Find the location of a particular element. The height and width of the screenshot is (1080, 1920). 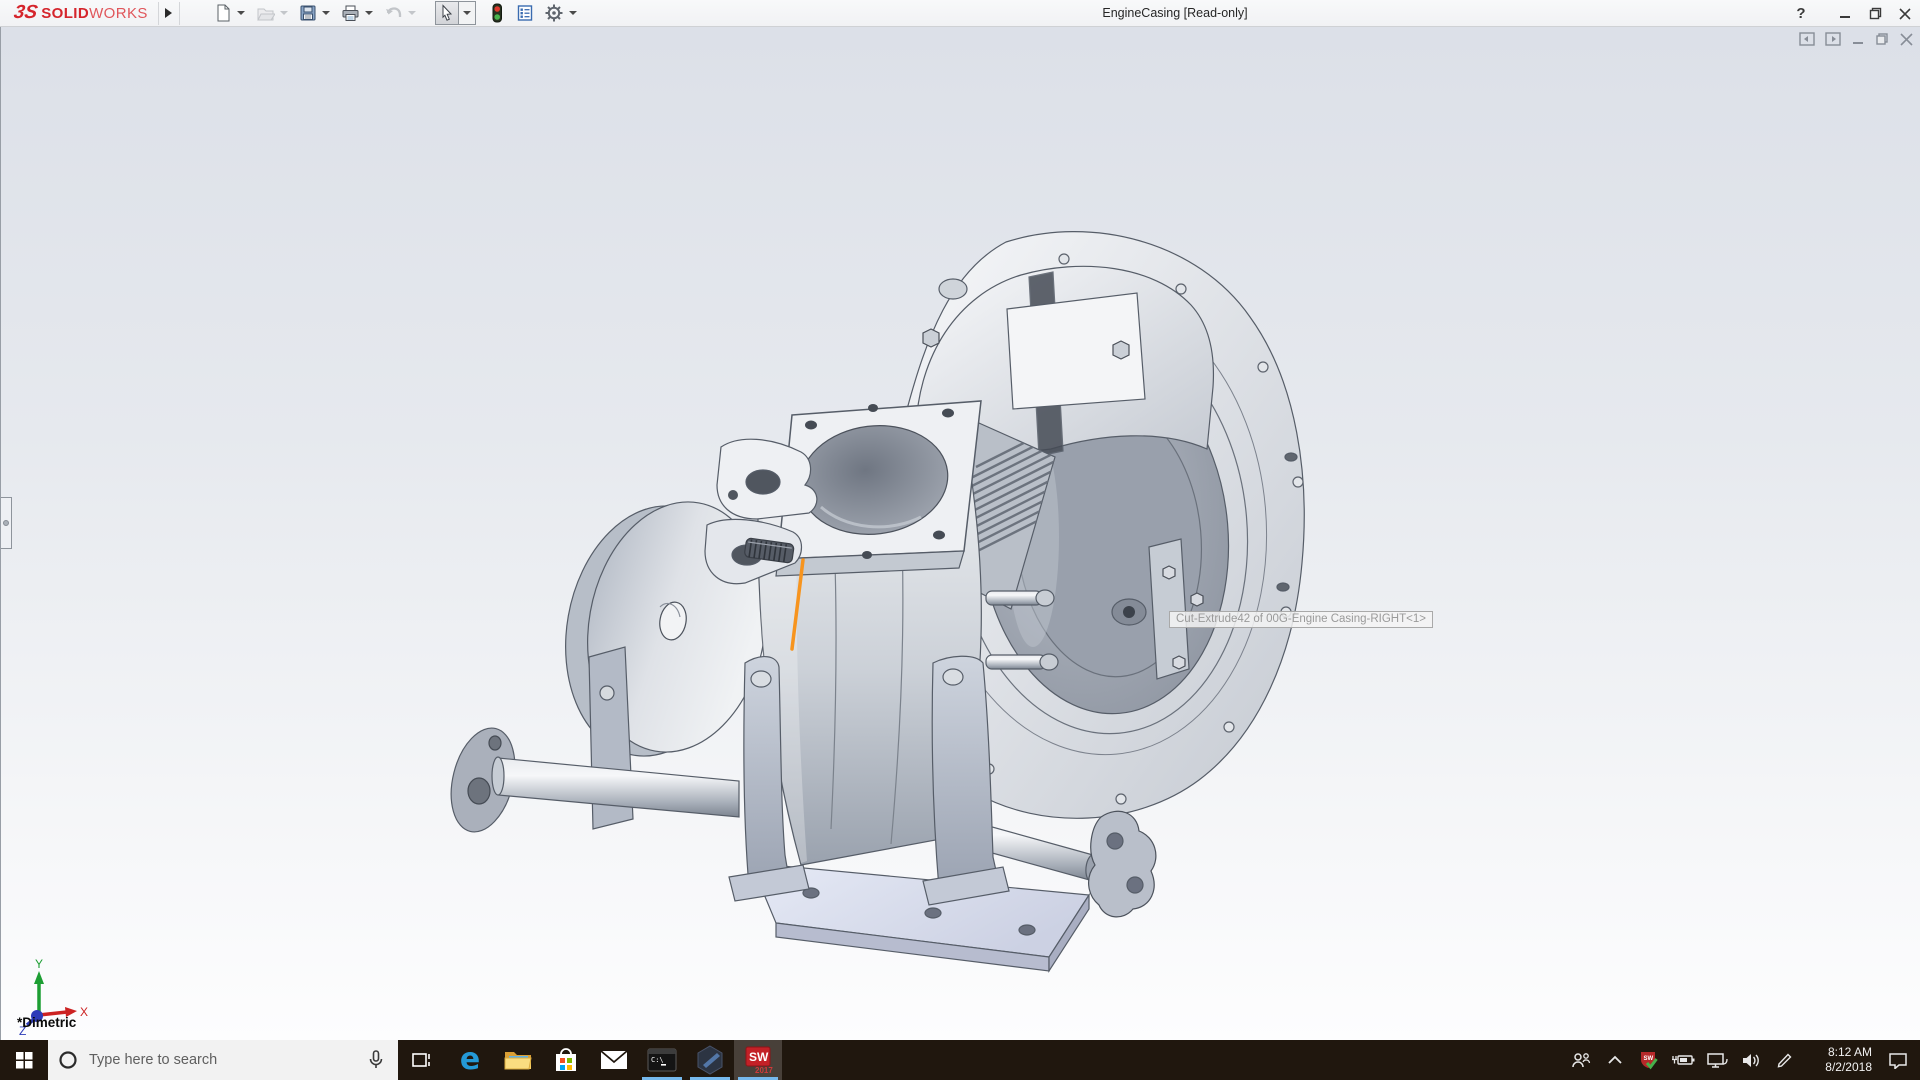

close-icon is located at coordinates (1905, 13).